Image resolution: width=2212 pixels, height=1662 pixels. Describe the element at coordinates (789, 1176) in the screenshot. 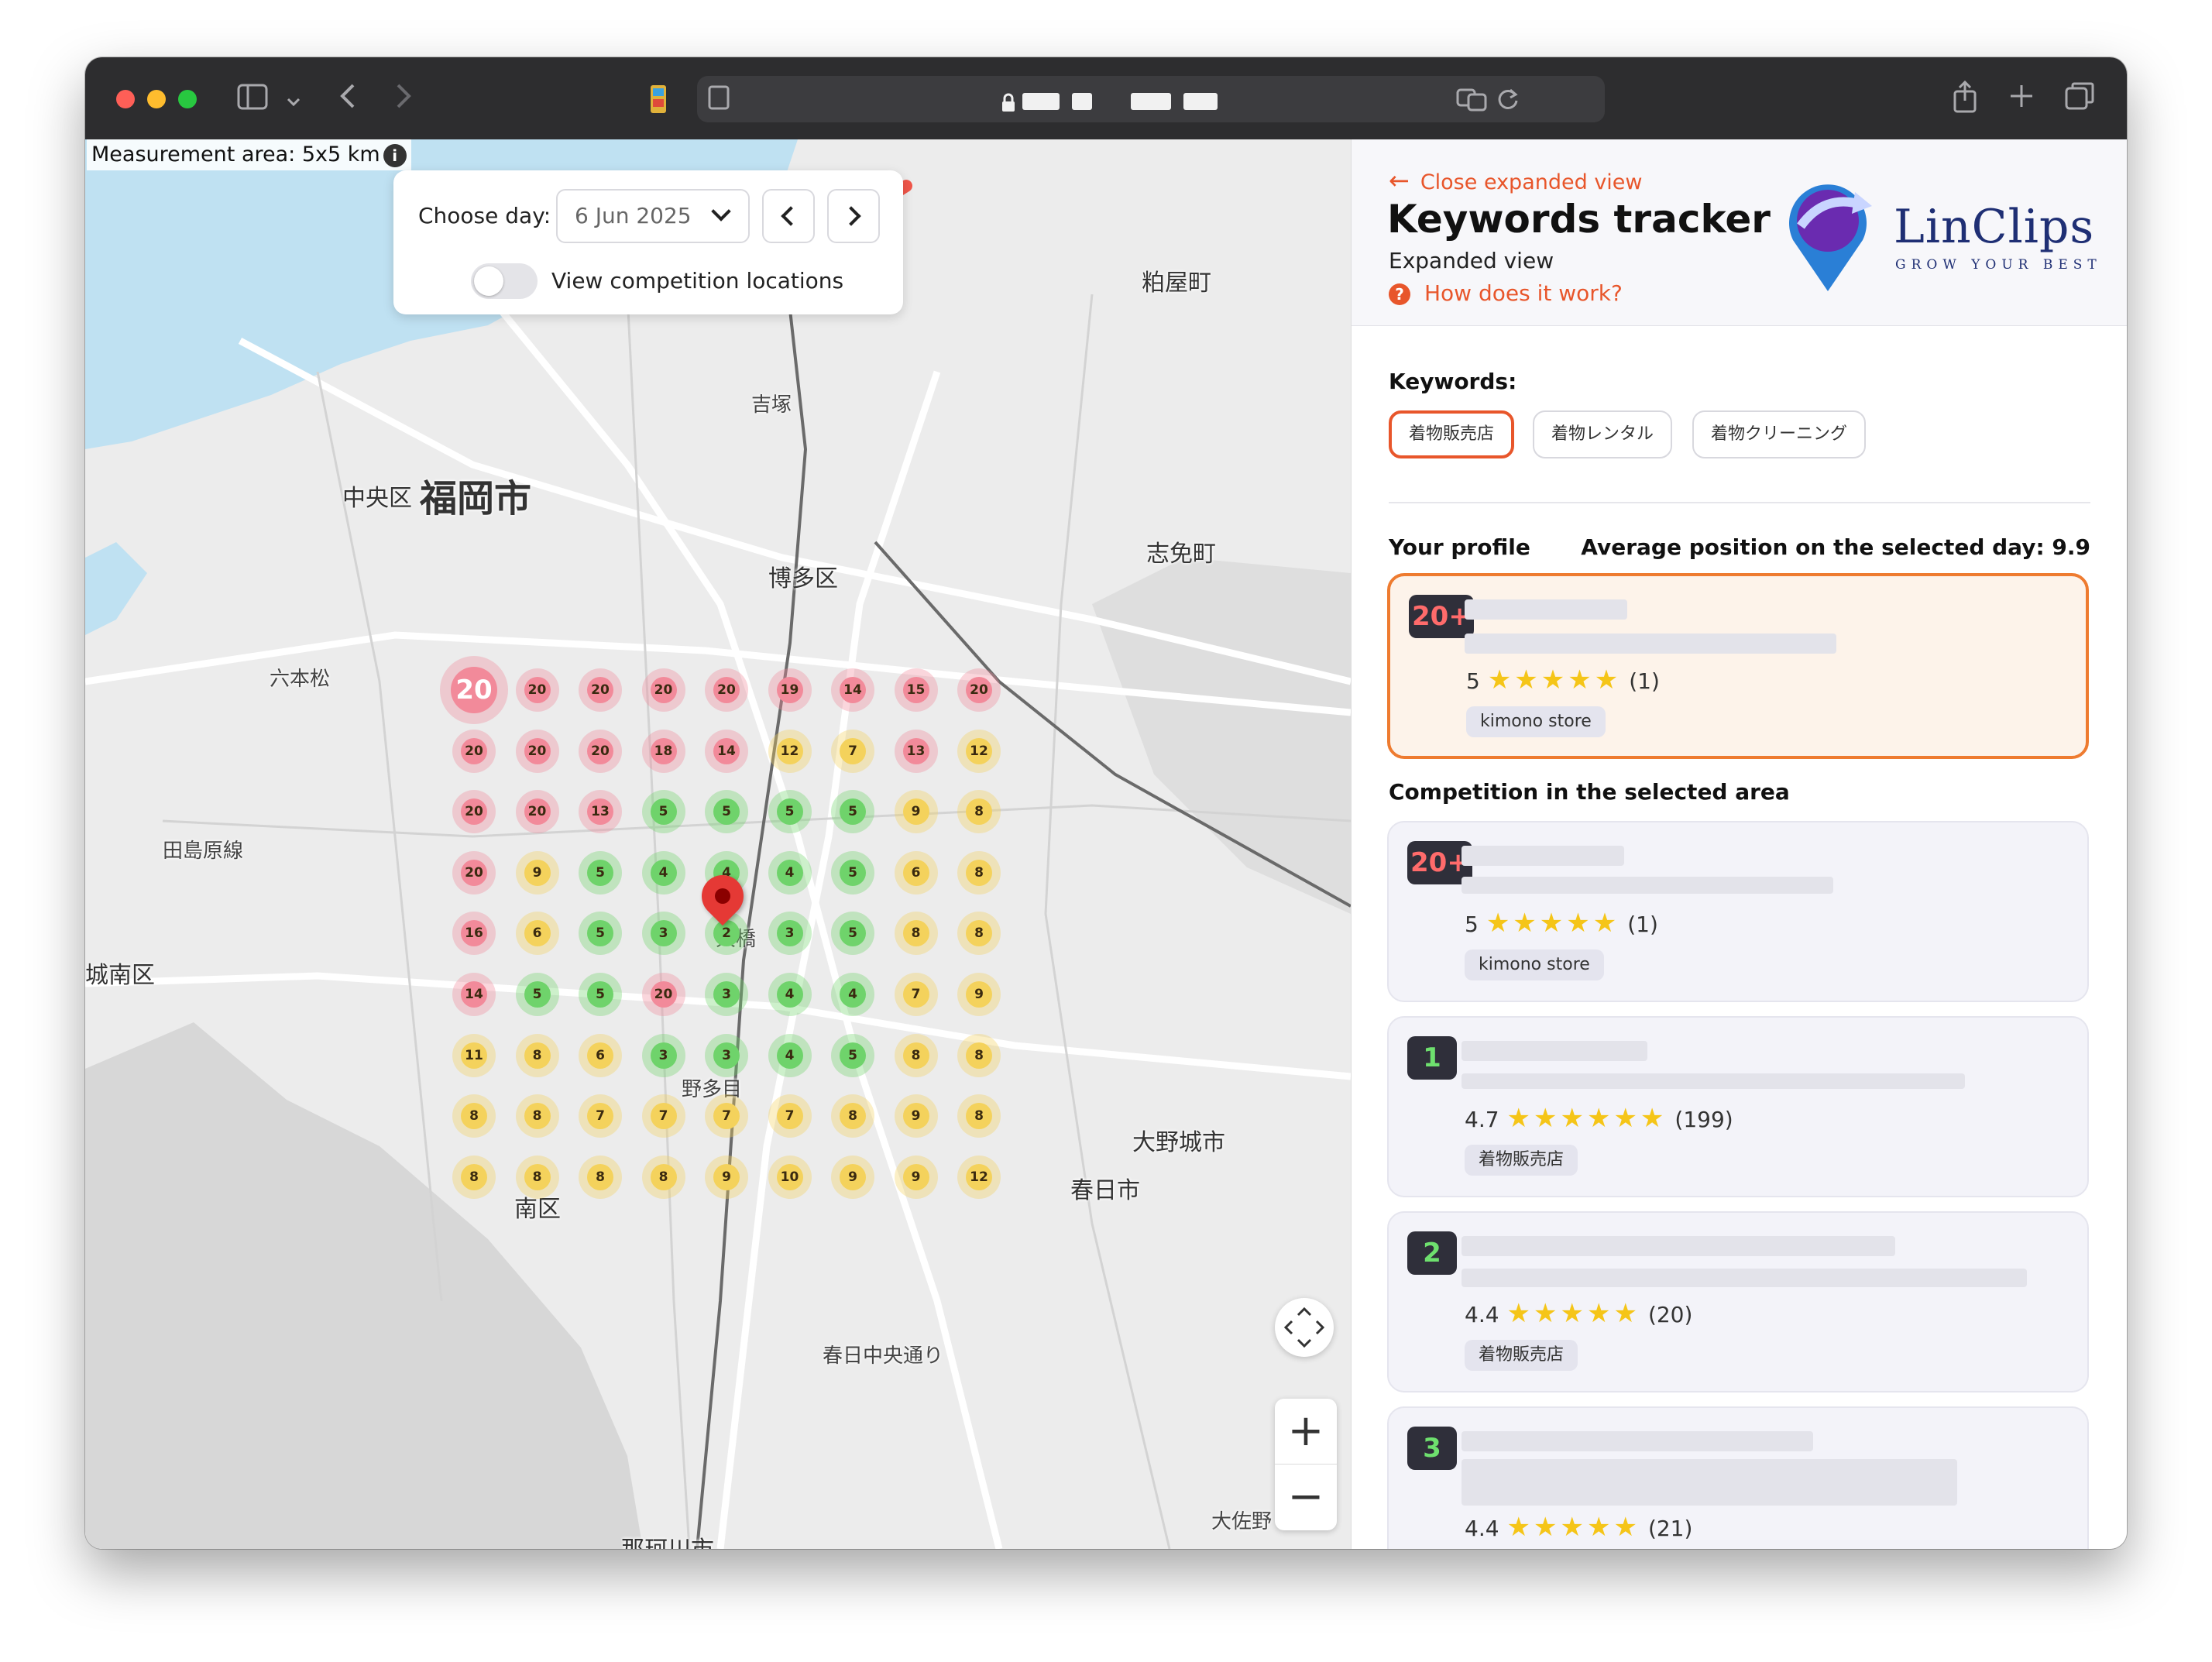

I see `rank-marker: 10` at that location.